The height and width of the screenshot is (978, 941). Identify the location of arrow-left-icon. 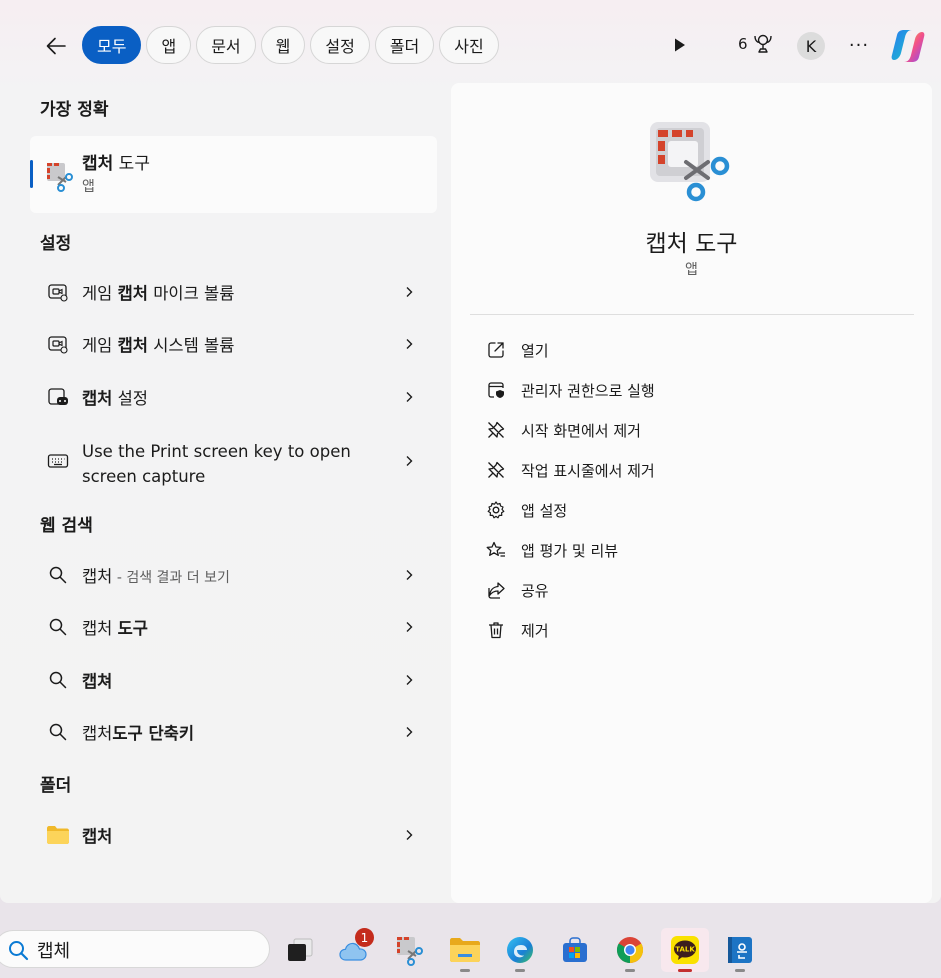
(56, 46).